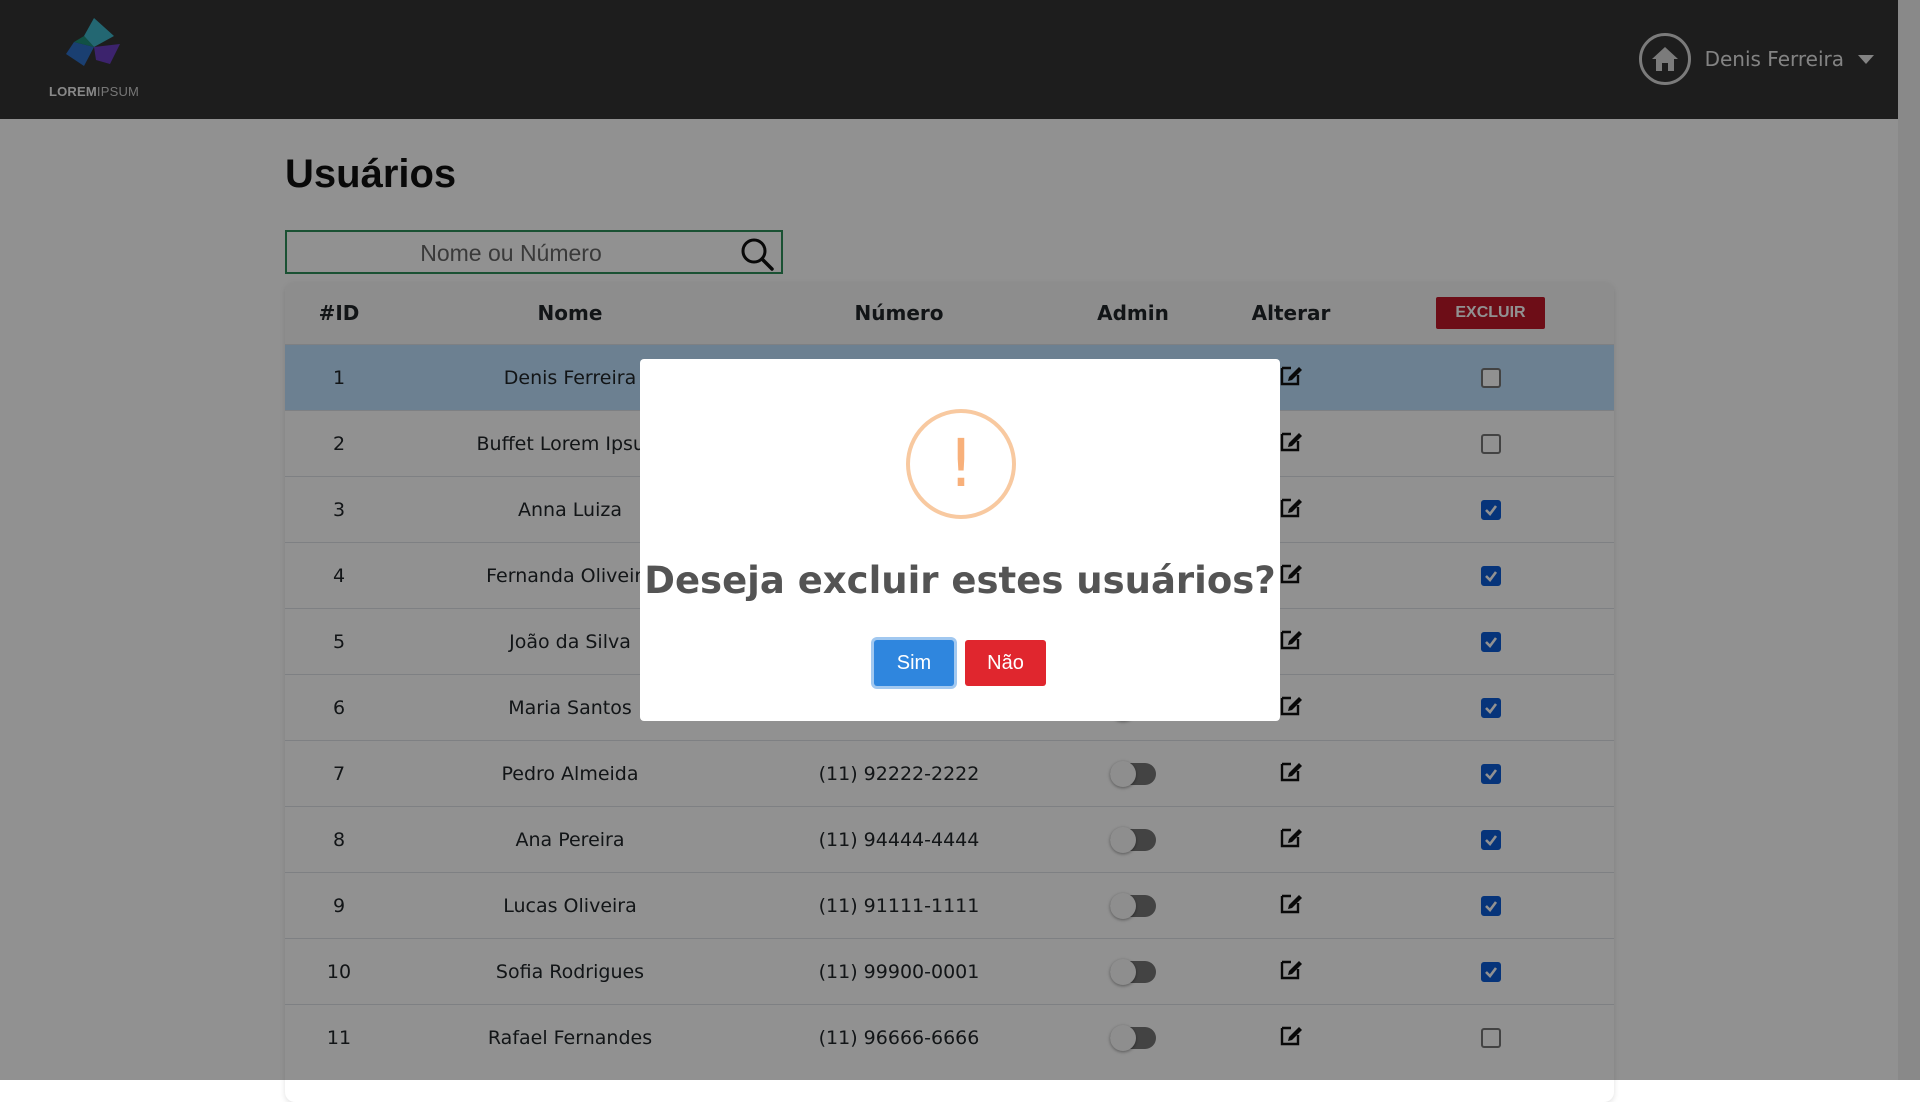 The width and height of the screenshot is (1920, 1102). Describe the element at coordinates (914, 663) in the screenshot. I see `confirm-button: Sim` at that location.